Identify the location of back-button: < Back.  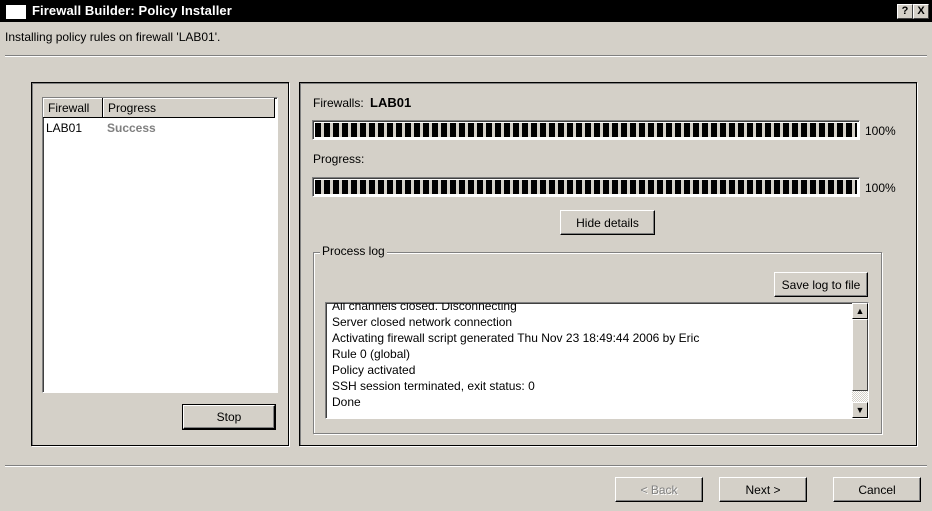
(659, 489).